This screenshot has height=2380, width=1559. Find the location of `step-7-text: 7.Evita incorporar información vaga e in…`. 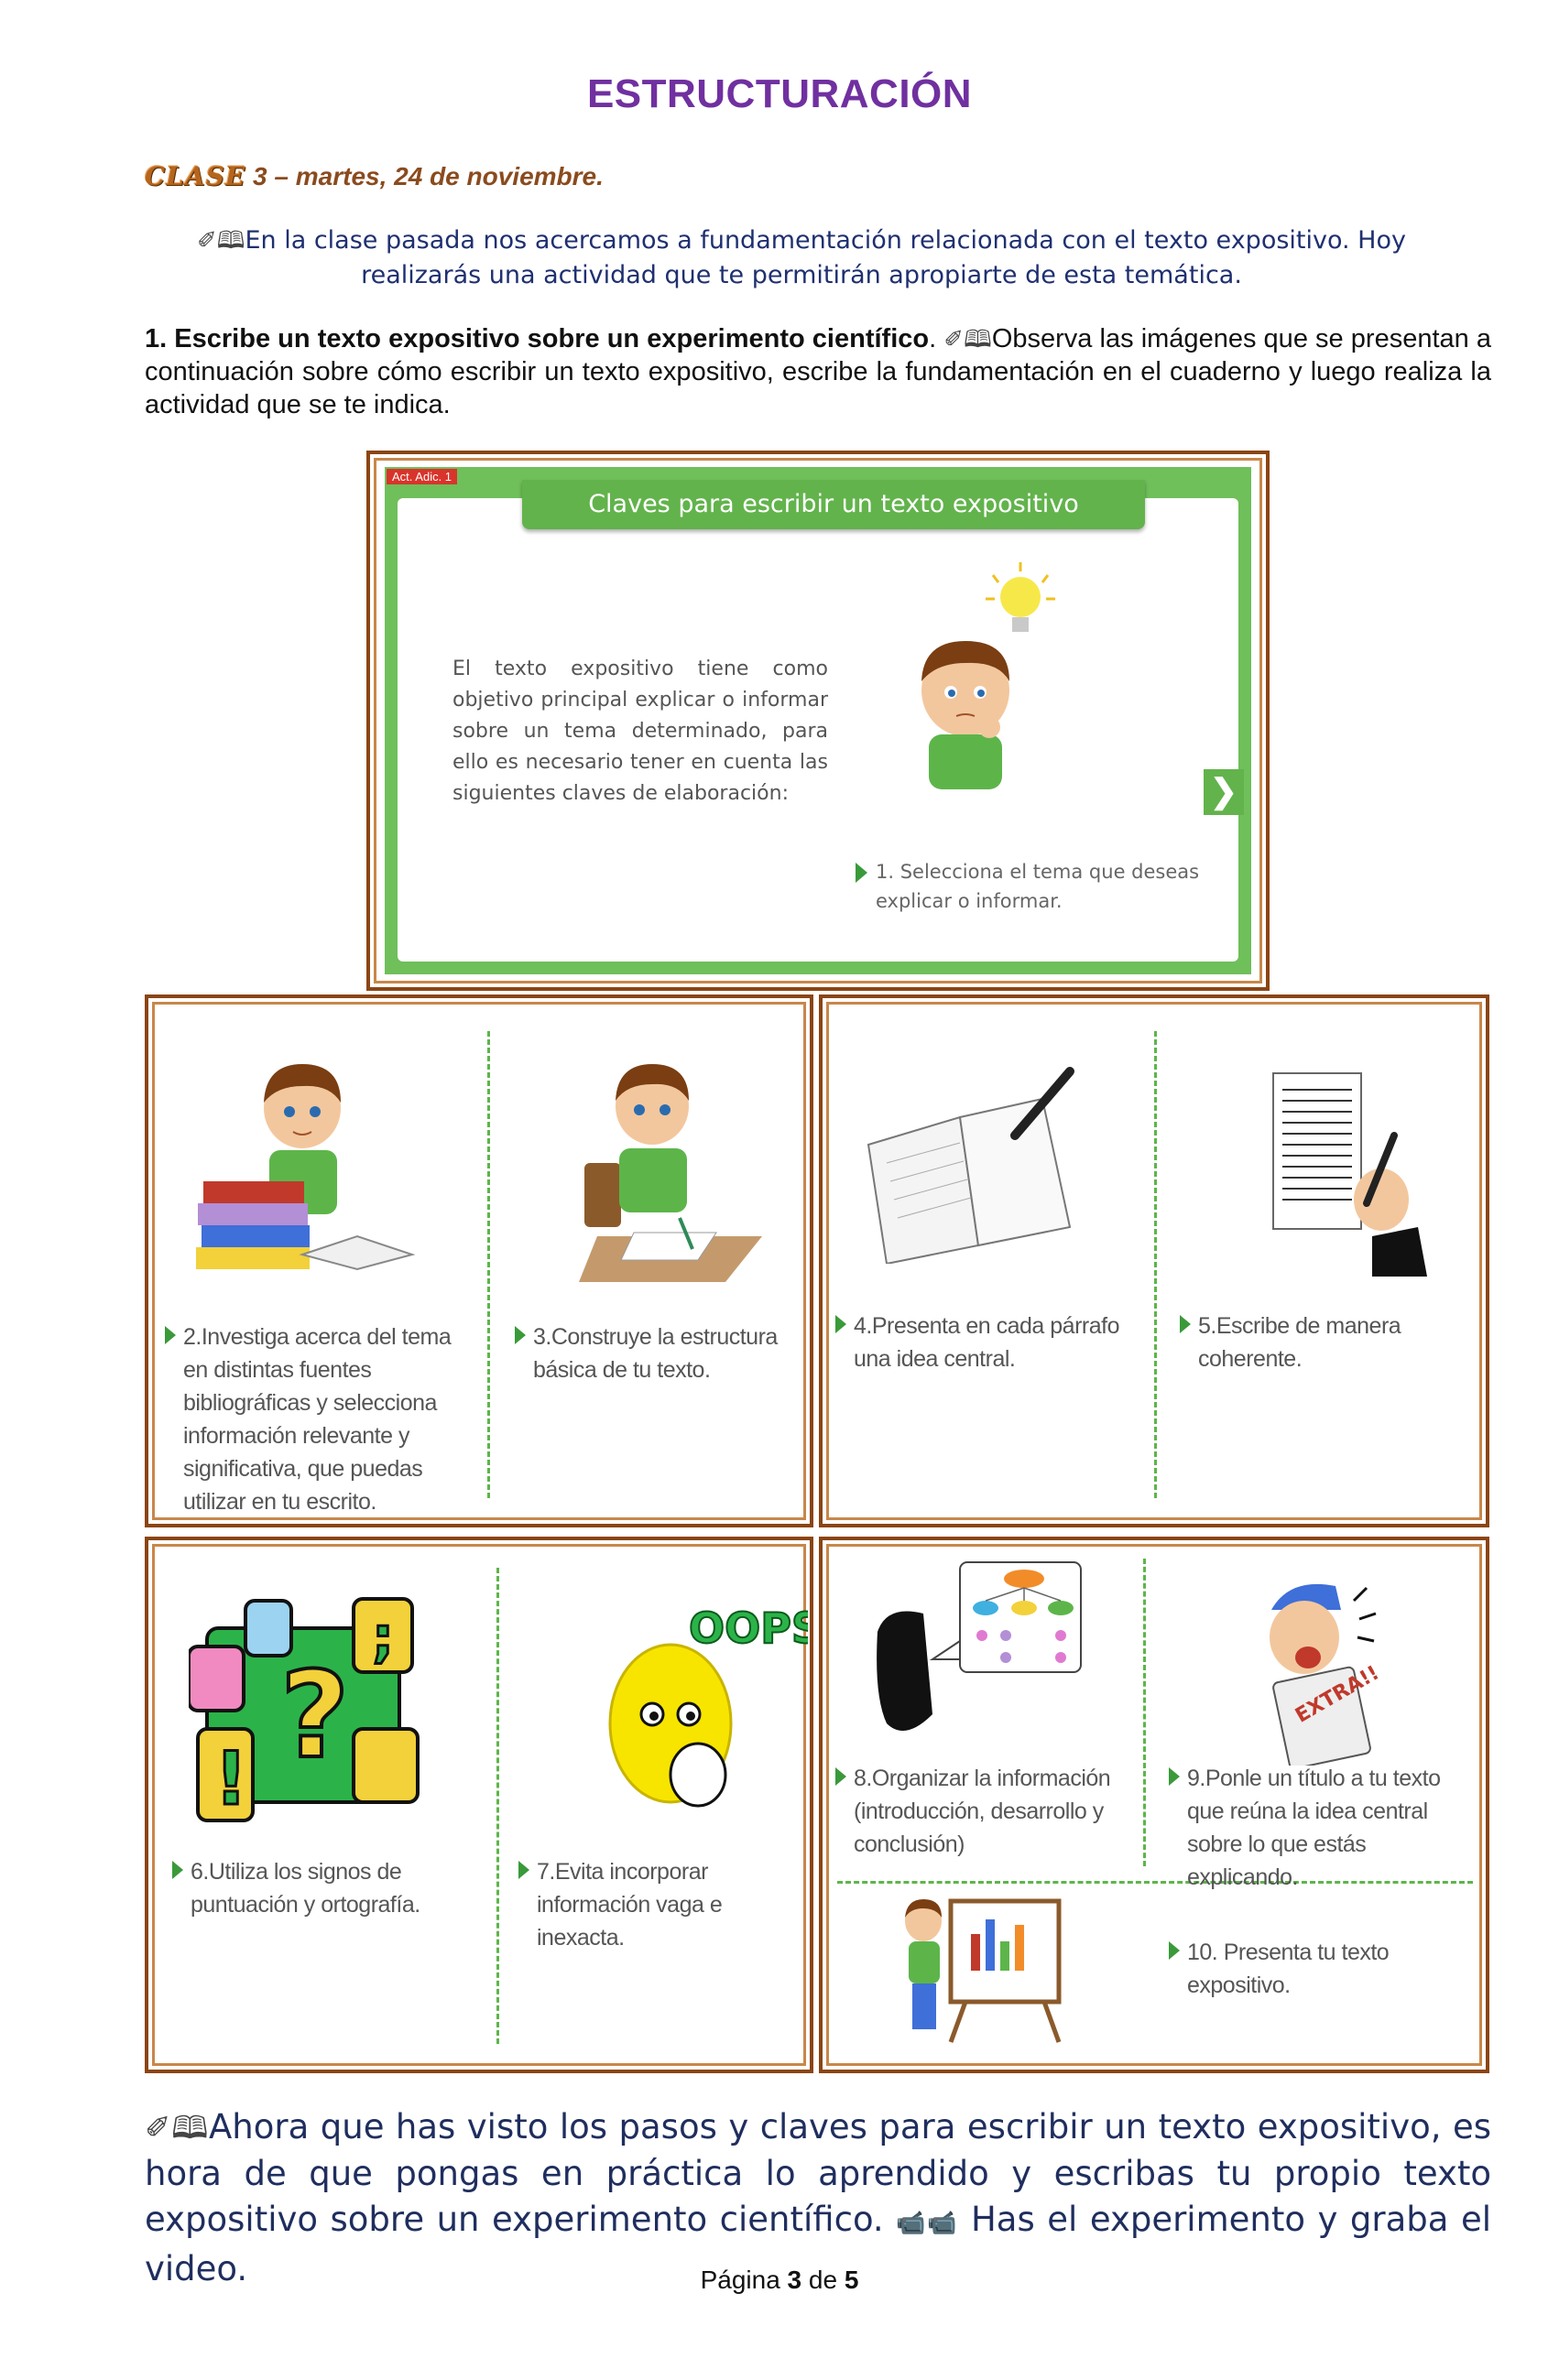

step-7-text: 7.Evita incorporar información vaga e in… is located at coordinates (630, 1905).